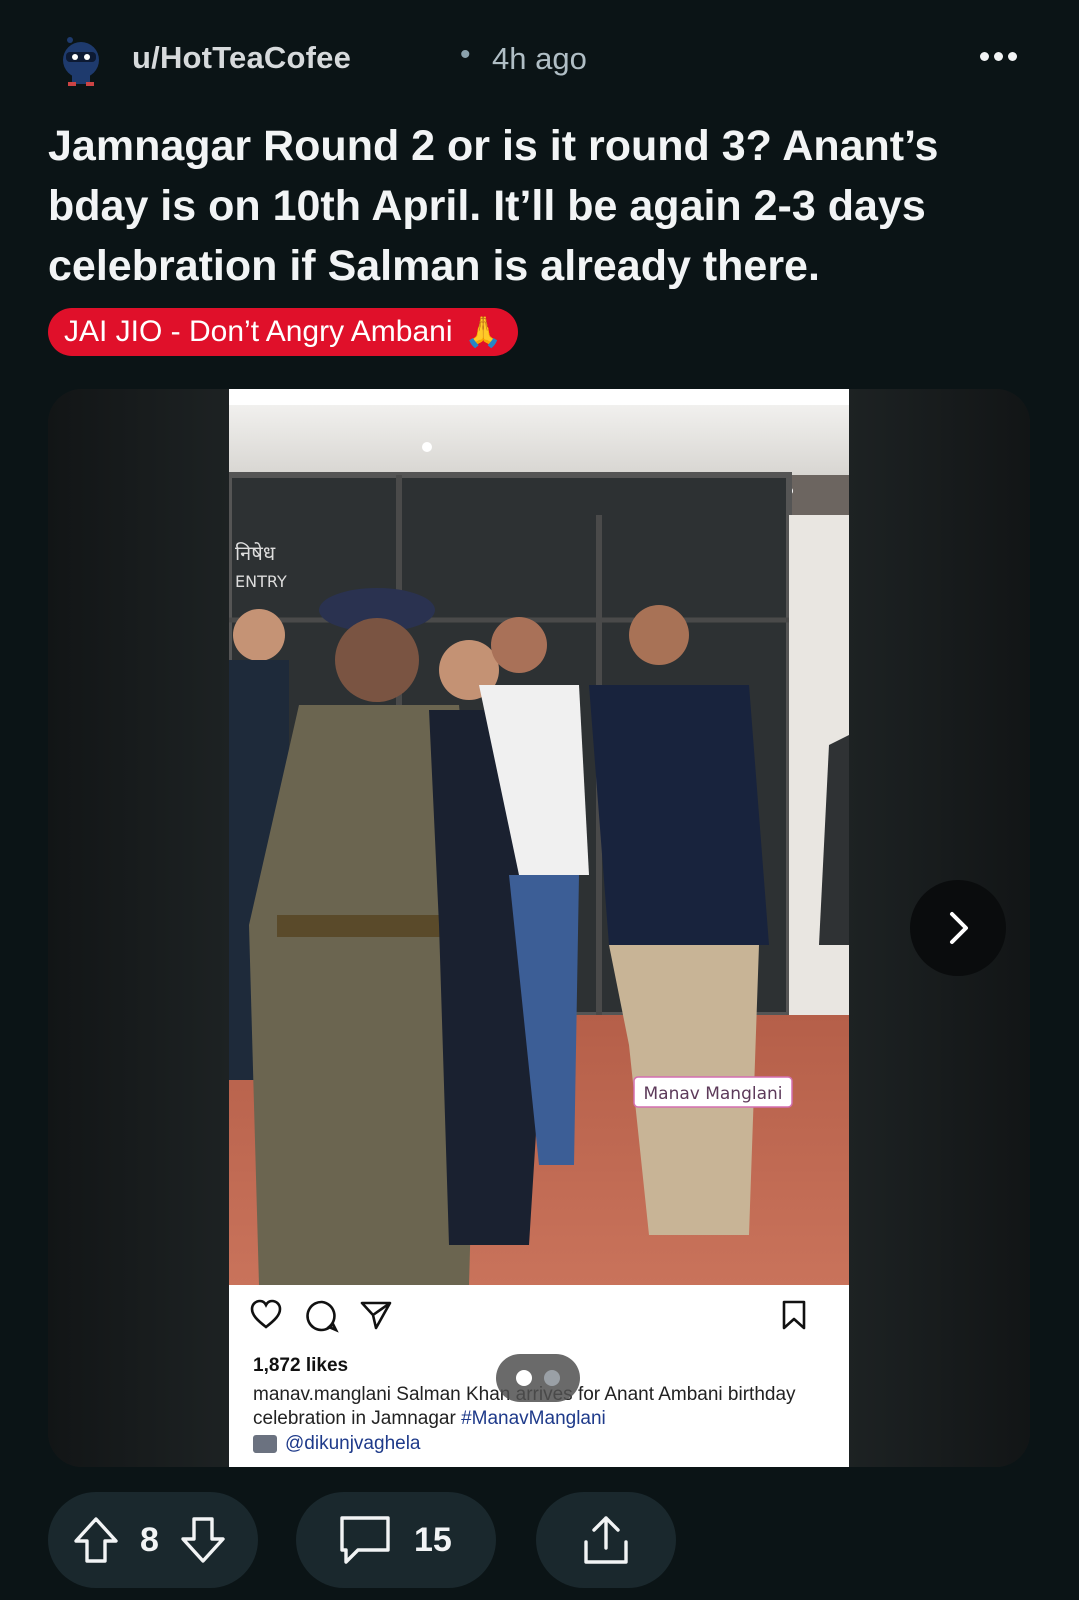 This screenshot has height=1600, width=1079. Describe the element at coordinates (96, 1540) in the screenshot. I see `upvote-icon` at that location.